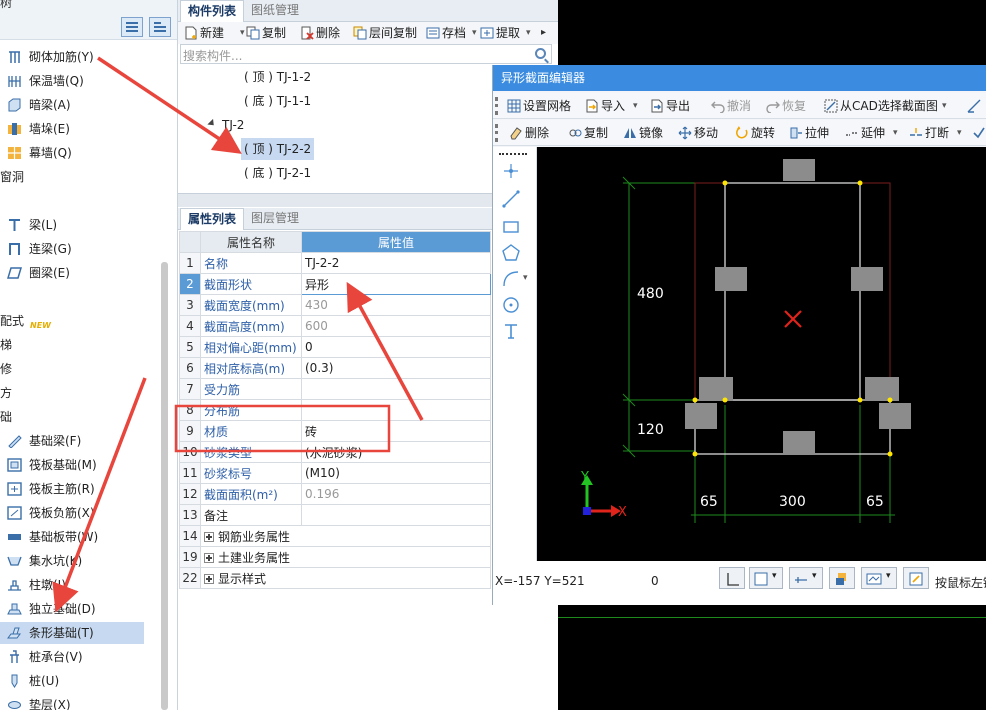 The height and width of the screenshot is (710, 986). What do you see at coordinates (895, 133) in the screenshot?
I see `extend-dropdown-chevron-icon: ▾` at bounding box center [895, 133].